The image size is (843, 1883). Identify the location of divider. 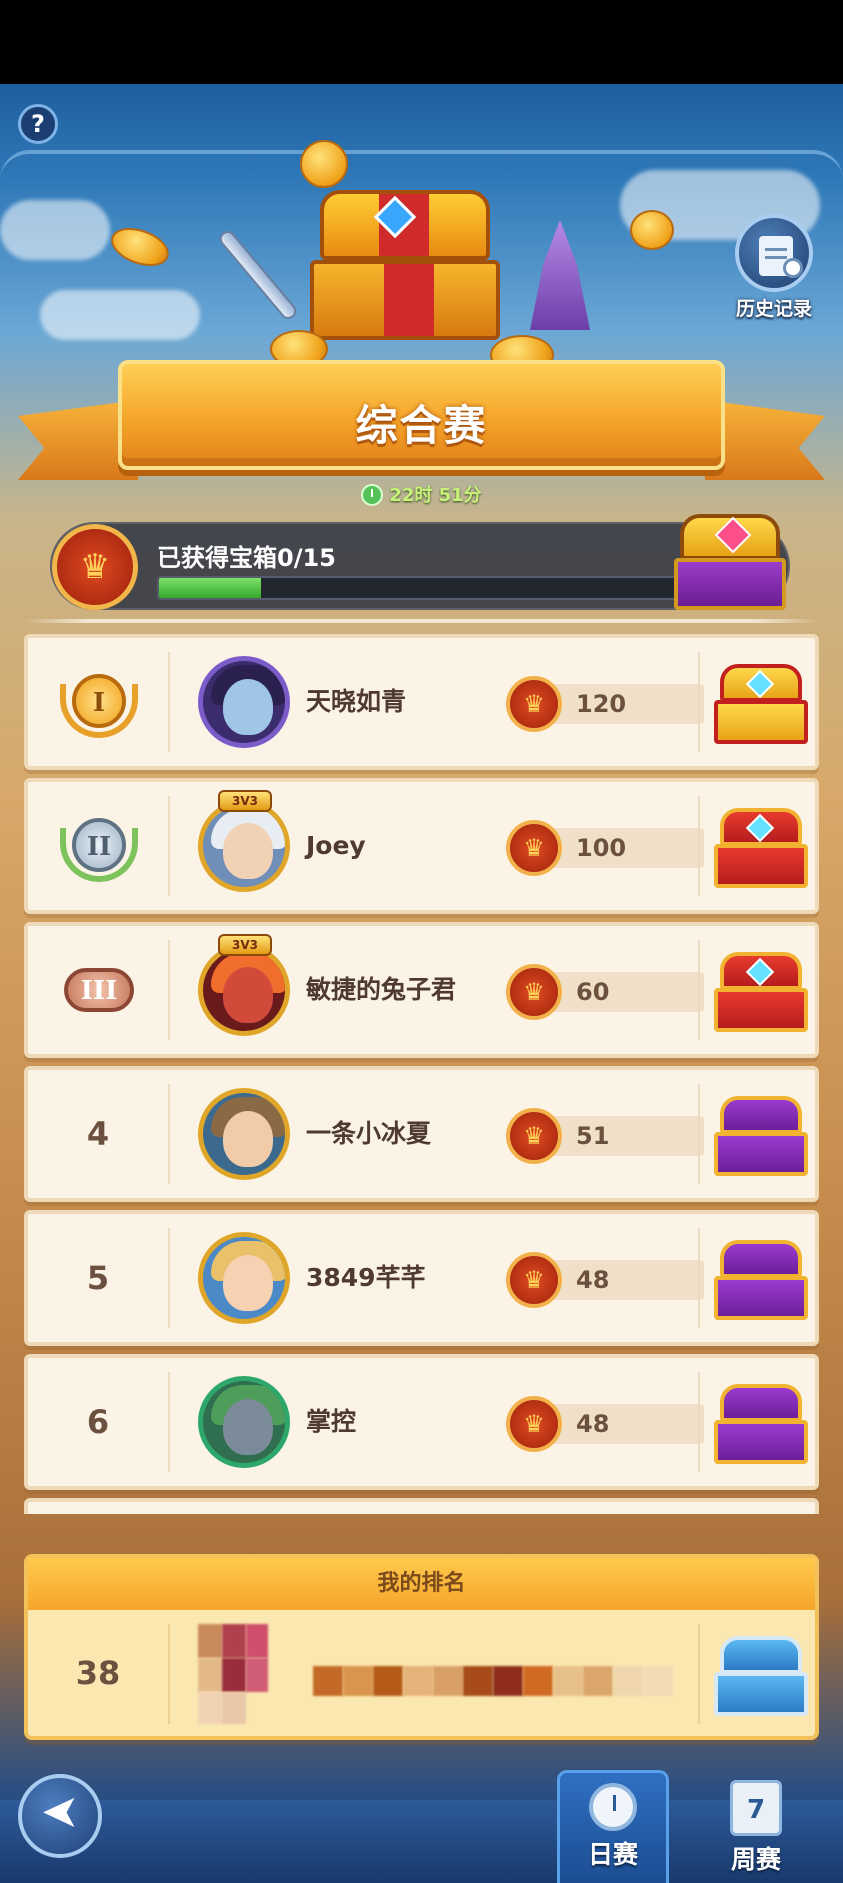
(421, 621).